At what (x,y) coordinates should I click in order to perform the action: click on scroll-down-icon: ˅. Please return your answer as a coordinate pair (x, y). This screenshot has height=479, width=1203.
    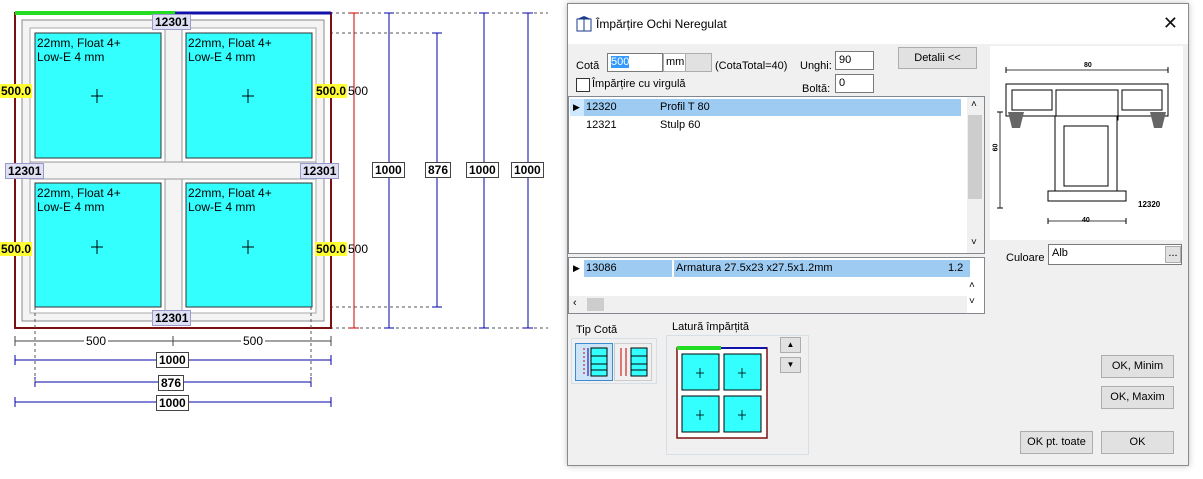
    Looking at the image, I should click on (974, 242).